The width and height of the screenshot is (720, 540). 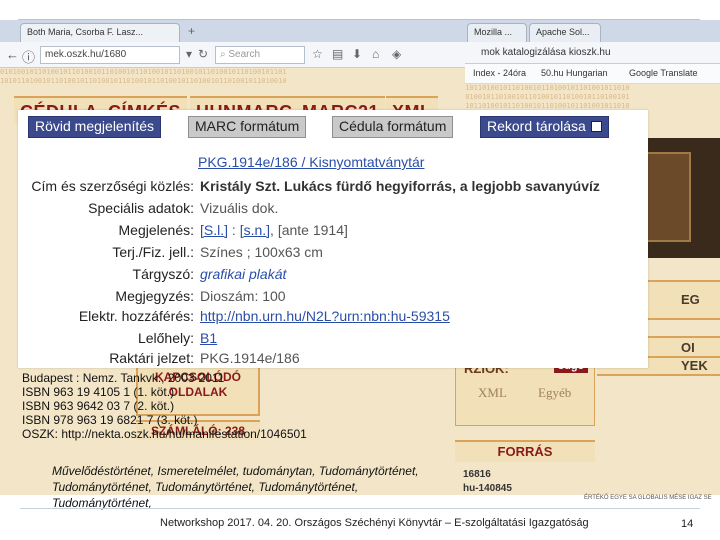 I want to click on field-label: Tárgyszó:, so click(x=163, y=274).